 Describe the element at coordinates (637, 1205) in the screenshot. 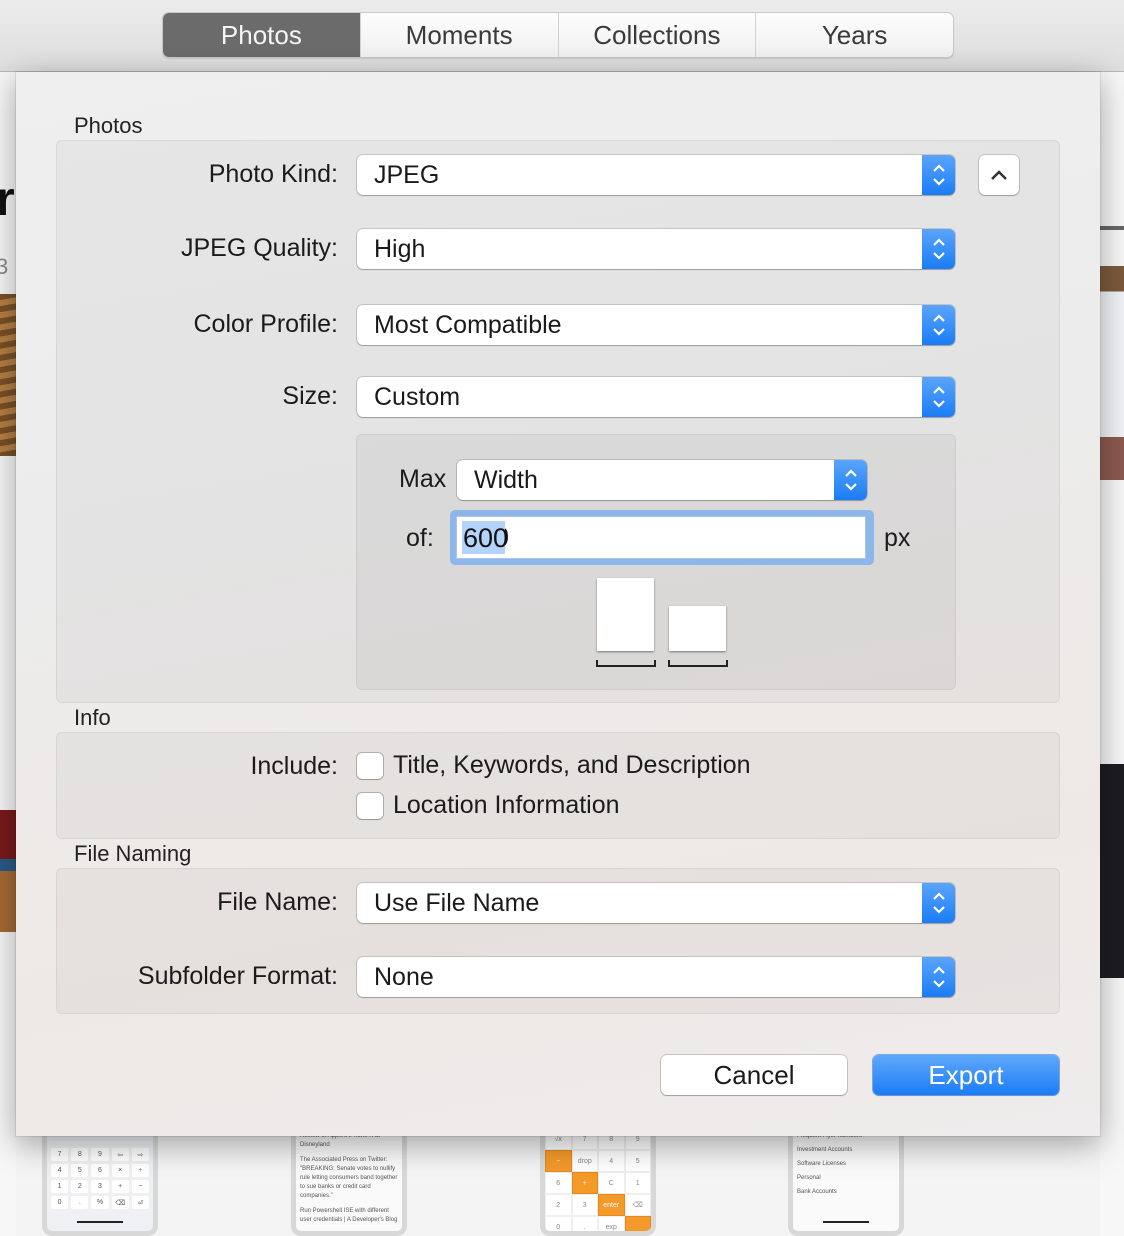

I see `rpn-key: ⌫` at that location.